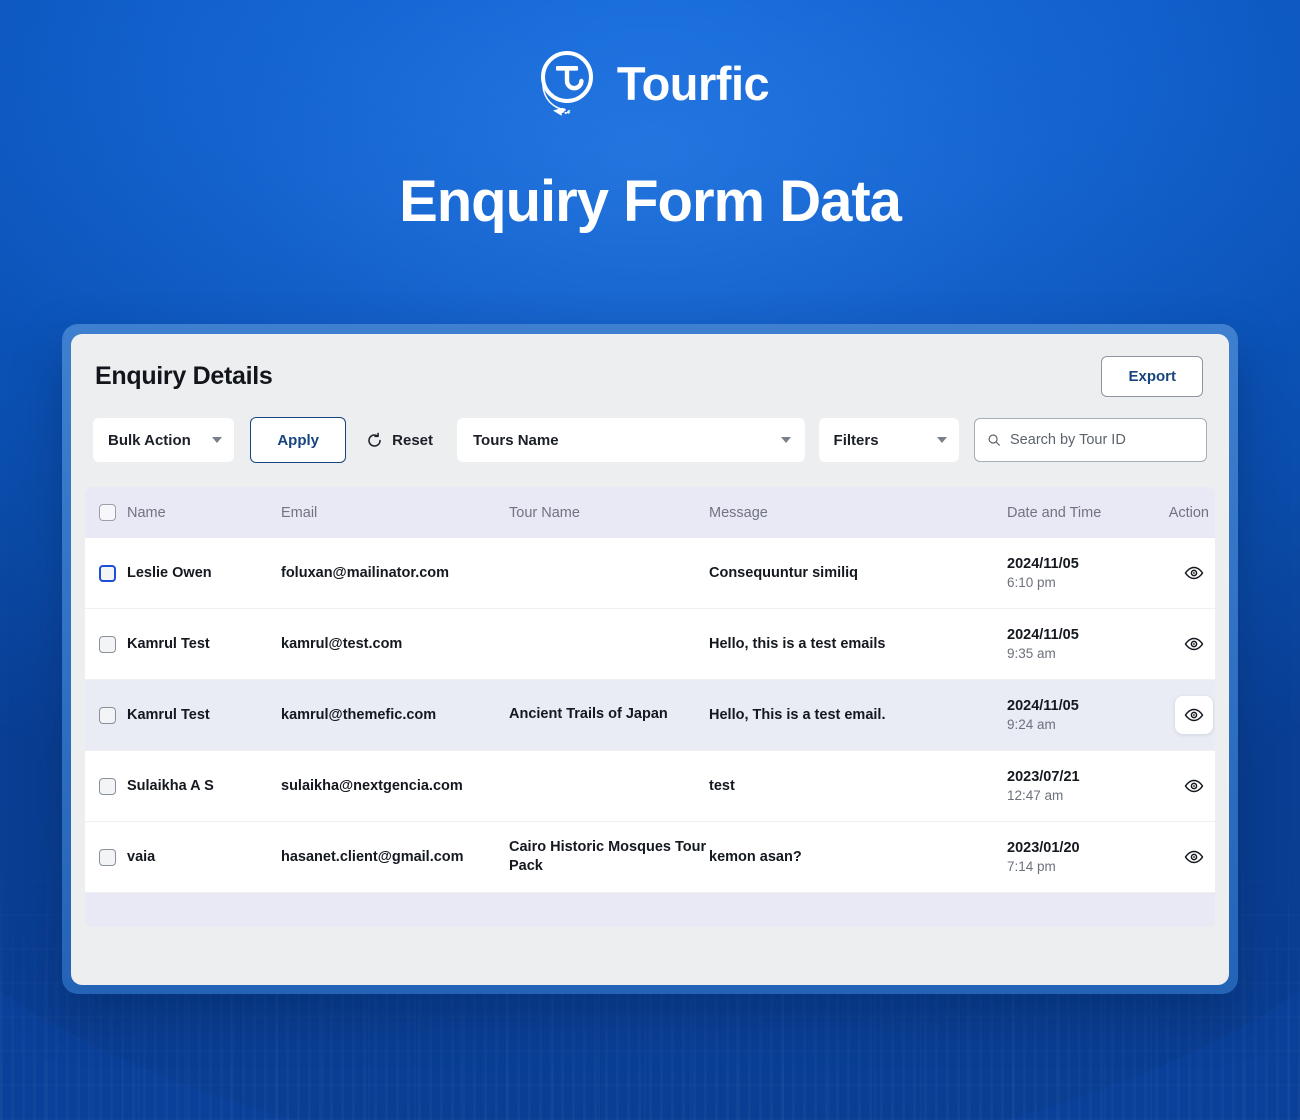 The image size is (1300, 1120). I want to click on card-title: Enquiry Details, so click(184, 376).